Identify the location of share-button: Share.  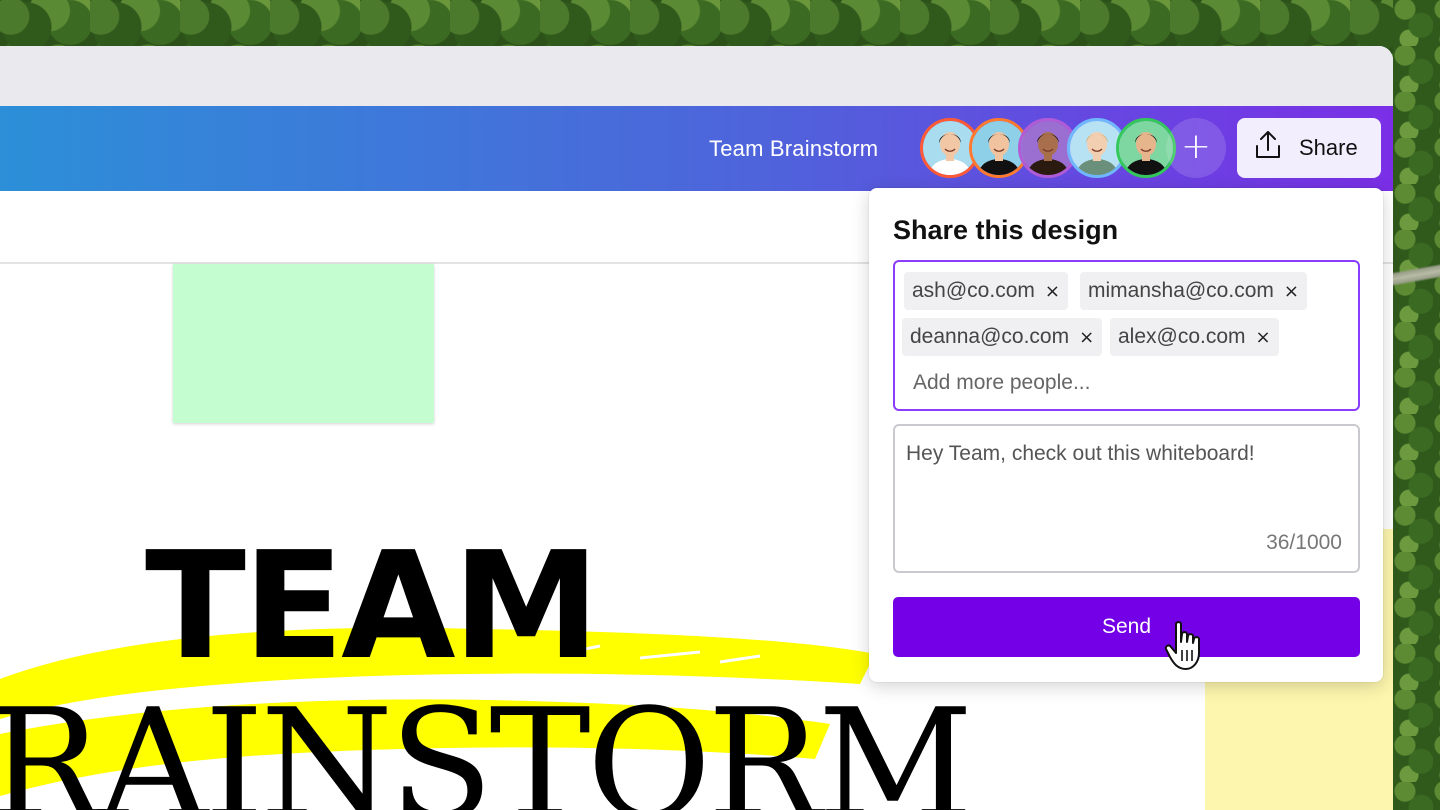
(1309, 148).